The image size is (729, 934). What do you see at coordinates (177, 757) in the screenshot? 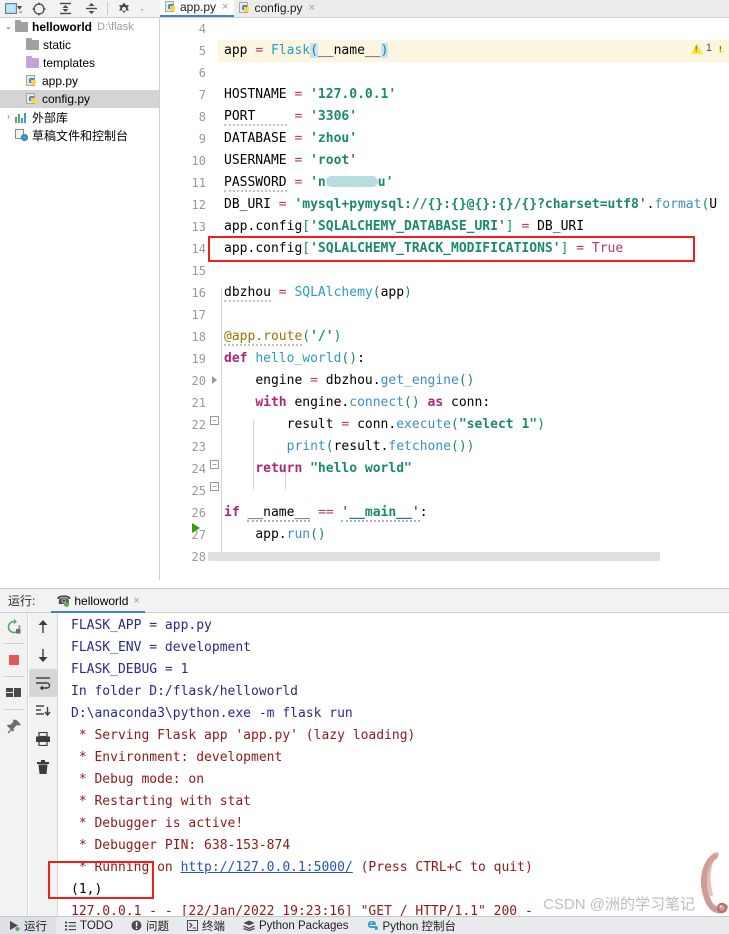
I see `console-line: * Environment: development` at bounding box center [177, 757].